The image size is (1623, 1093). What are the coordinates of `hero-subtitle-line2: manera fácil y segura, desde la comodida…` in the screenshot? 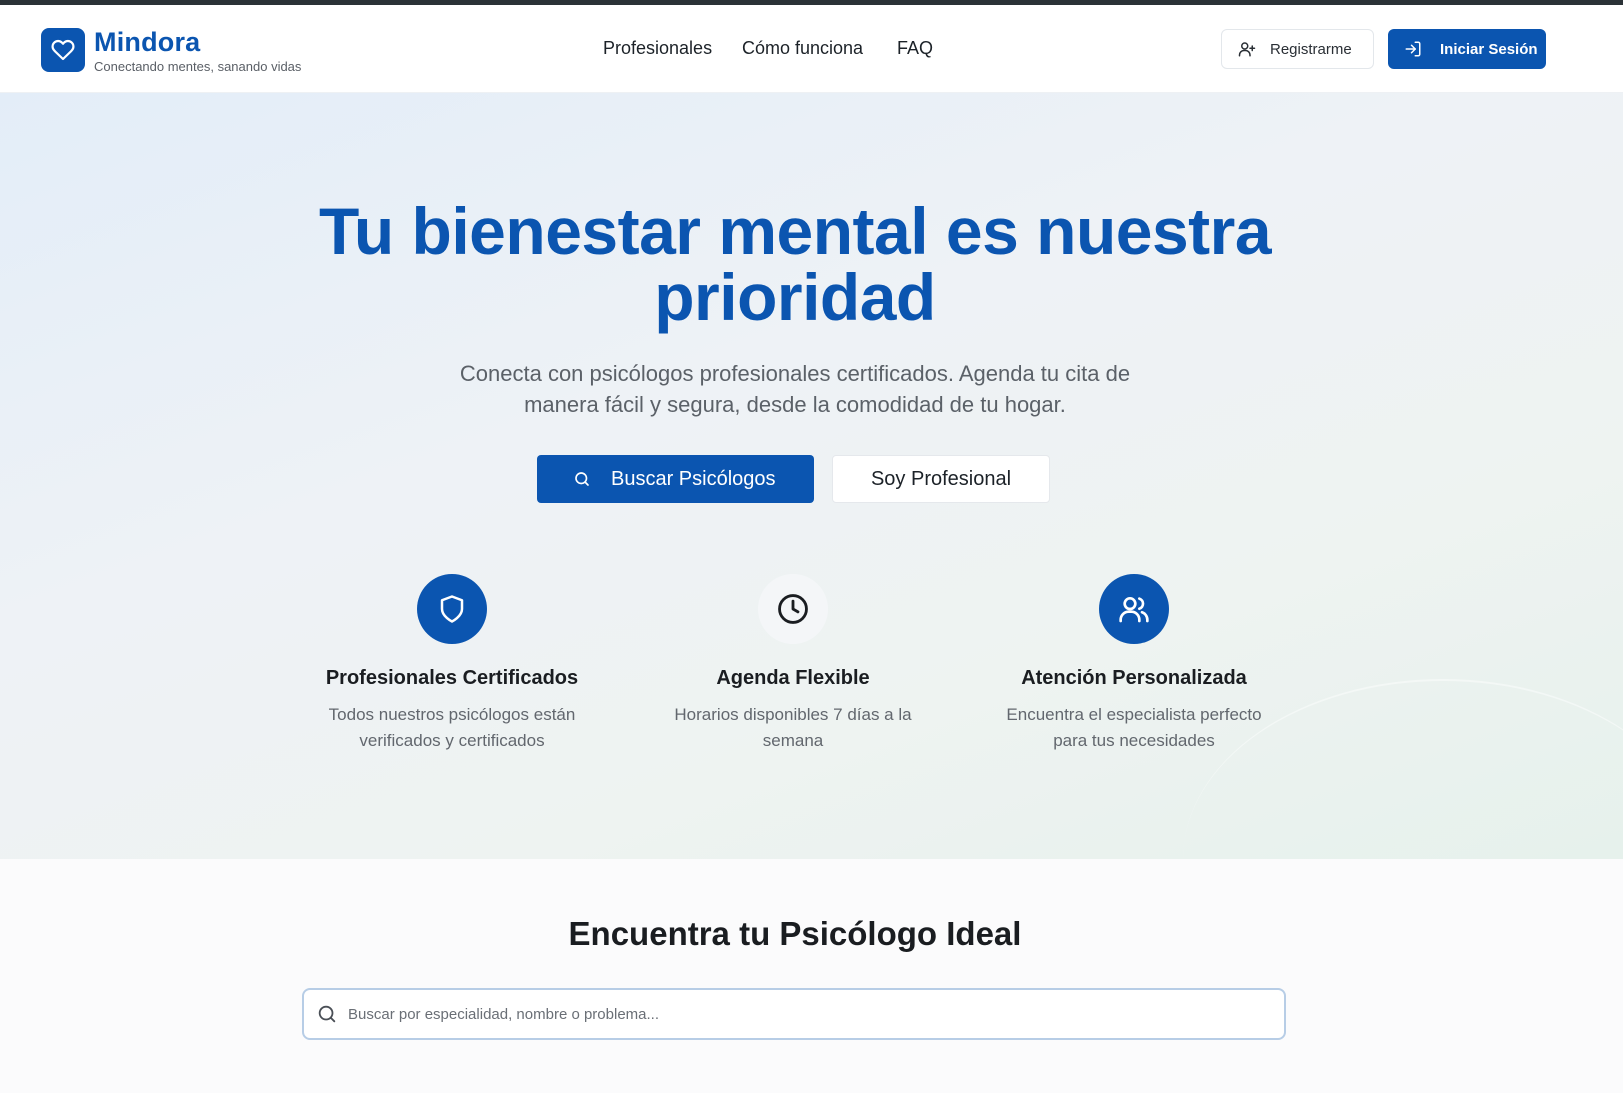 It's located at (795, 404).